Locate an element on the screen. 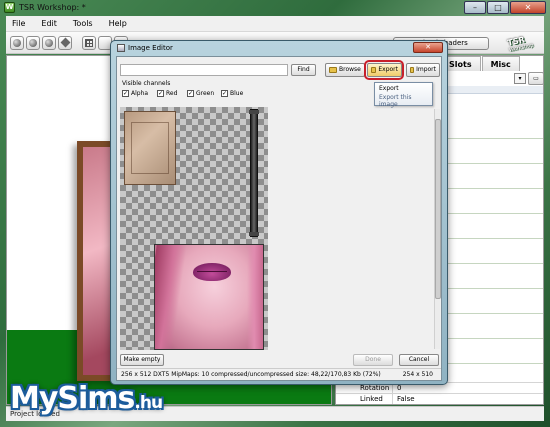 This screenshot has height=427, width=550. sphere-shaded-icon is located at coordinates (33, 42).